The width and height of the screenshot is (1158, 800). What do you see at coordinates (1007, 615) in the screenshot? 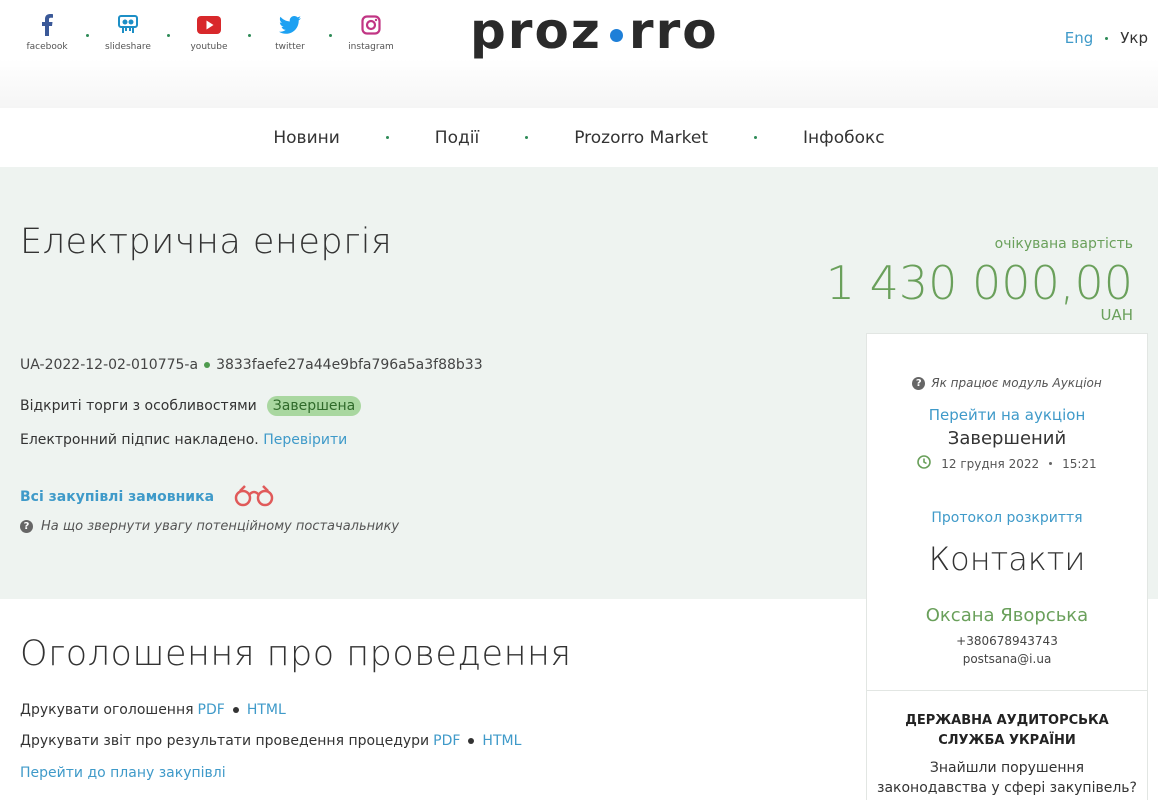
I see `contact-name: Оксана Яворська` at bounding box center [1007, 615].